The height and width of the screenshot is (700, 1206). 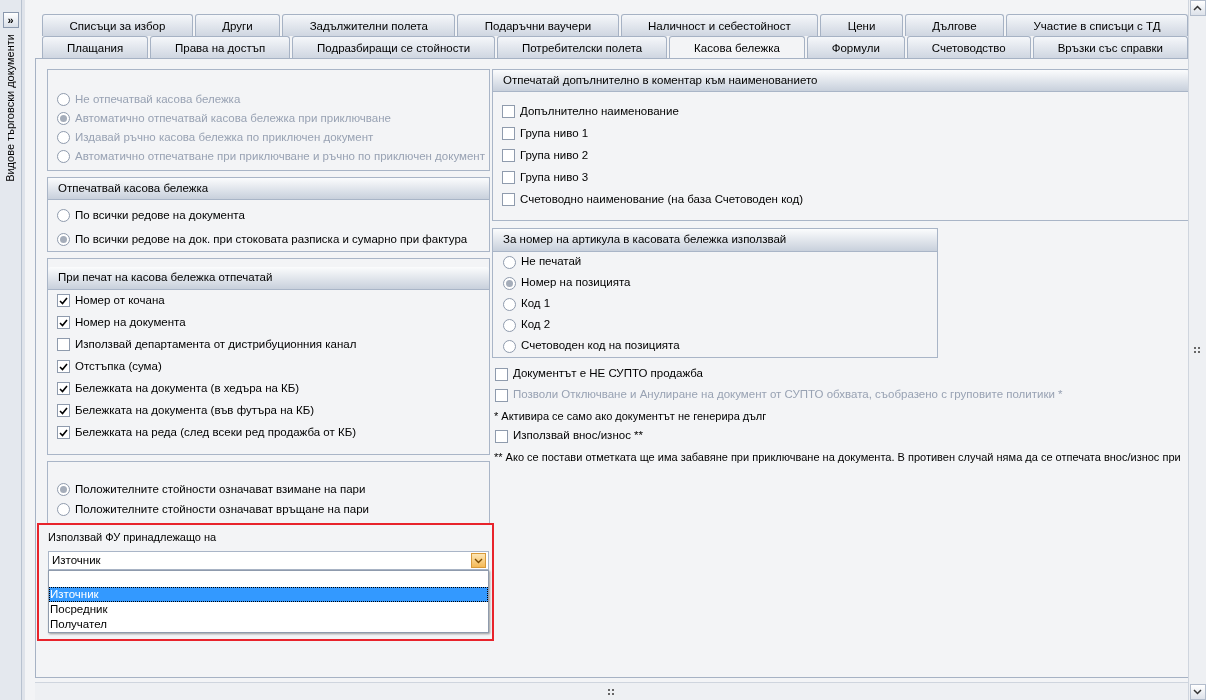 I want to click on scroll-down-button, so click(x=1197, y=692).